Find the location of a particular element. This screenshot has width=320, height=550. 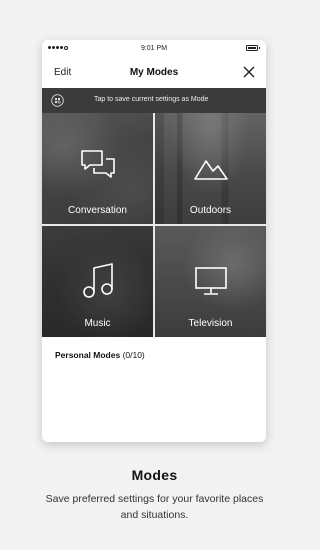

caption-title: Modes is located at coordinates (154, 475).